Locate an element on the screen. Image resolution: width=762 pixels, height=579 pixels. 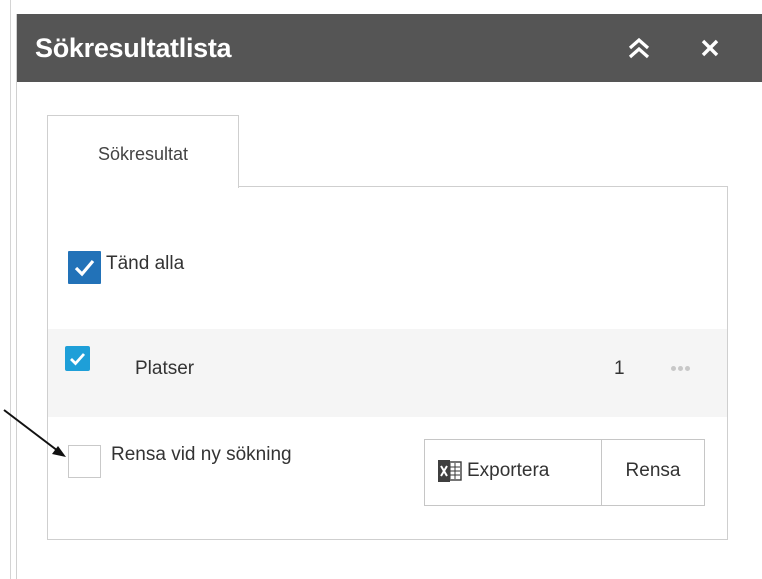
panel-header: Sökresultatlista is located at coordinates (389, 48).